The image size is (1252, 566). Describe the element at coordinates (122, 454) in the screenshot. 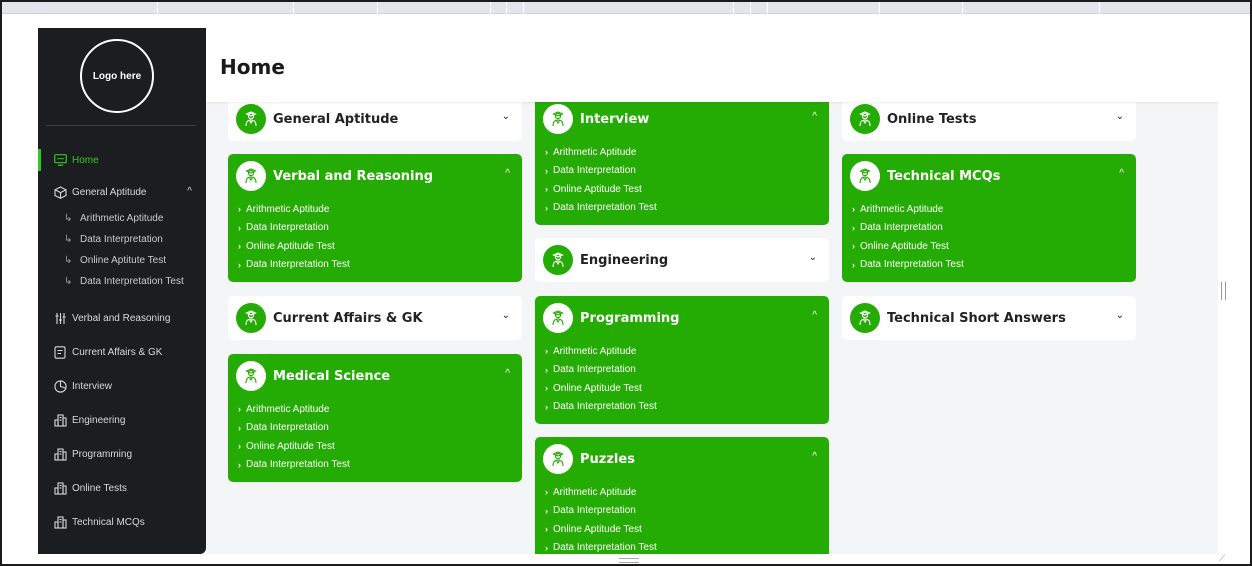

I see `sidebar-item-programming: Programming` at that location.